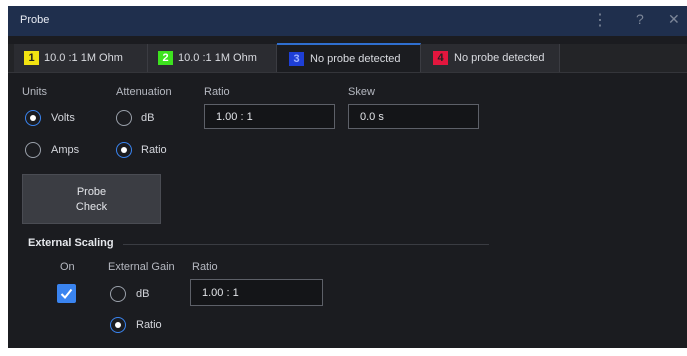  Describe the element at coordinates (144, 92) in the screenshot. I see `attenuation-label: Attenuation` at that location.